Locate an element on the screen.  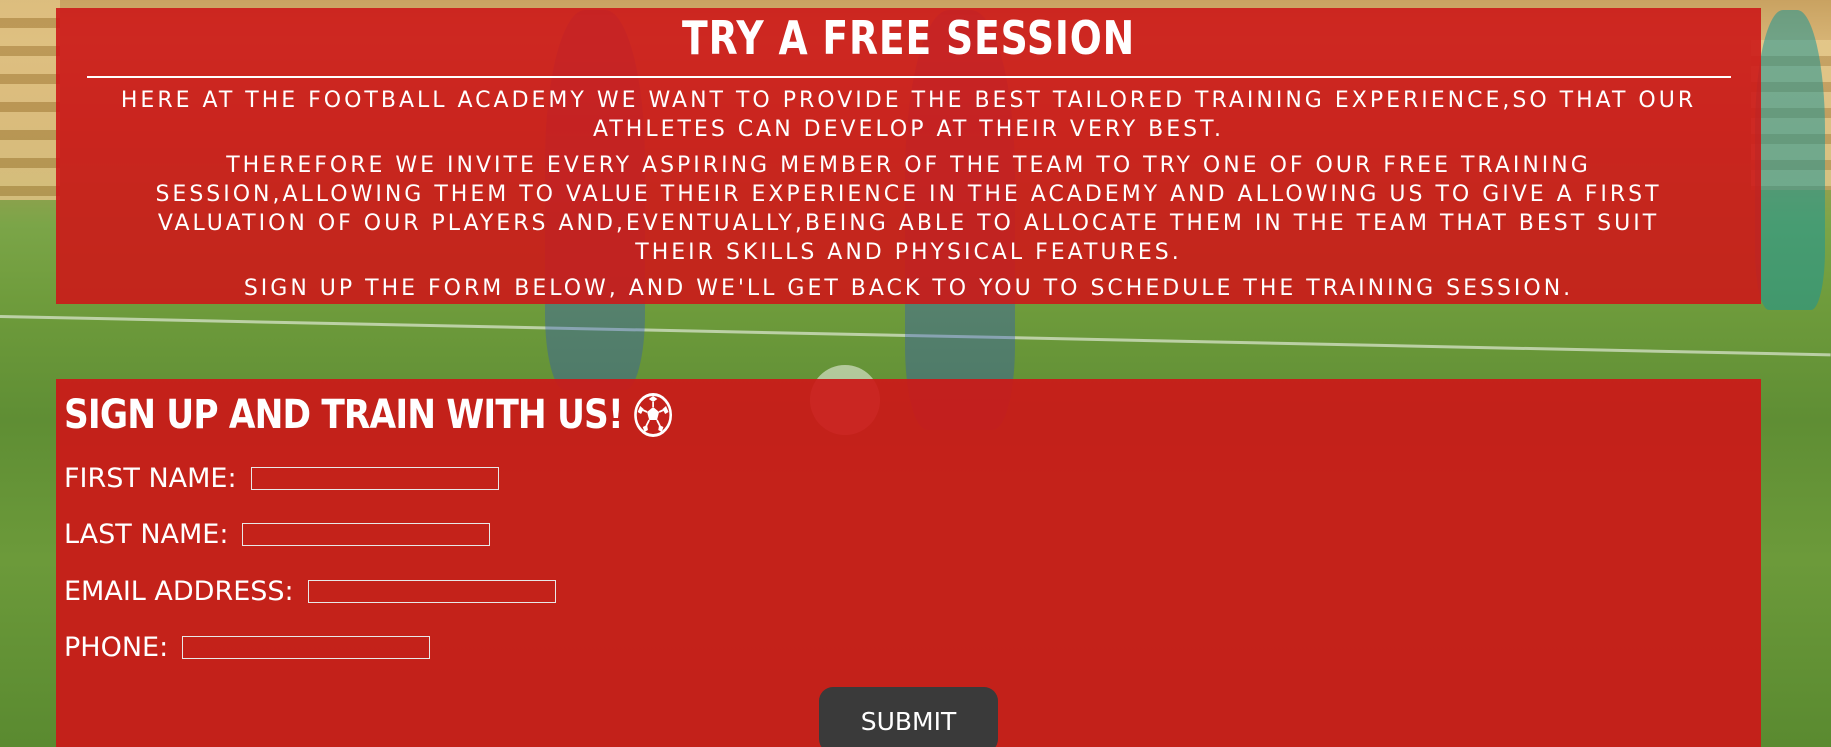
submit-button: SUBMIT is located at coordinates (908, 717).